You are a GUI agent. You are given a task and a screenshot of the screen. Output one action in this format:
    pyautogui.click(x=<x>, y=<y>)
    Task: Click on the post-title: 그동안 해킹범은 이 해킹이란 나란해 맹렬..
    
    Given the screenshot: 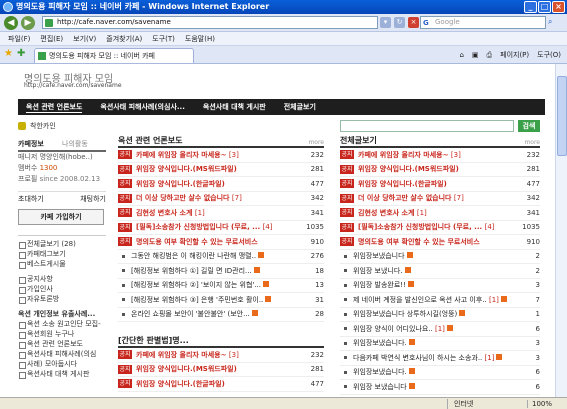 What is the action you would take?
    pyautogui.click(x=216, y=256)
    